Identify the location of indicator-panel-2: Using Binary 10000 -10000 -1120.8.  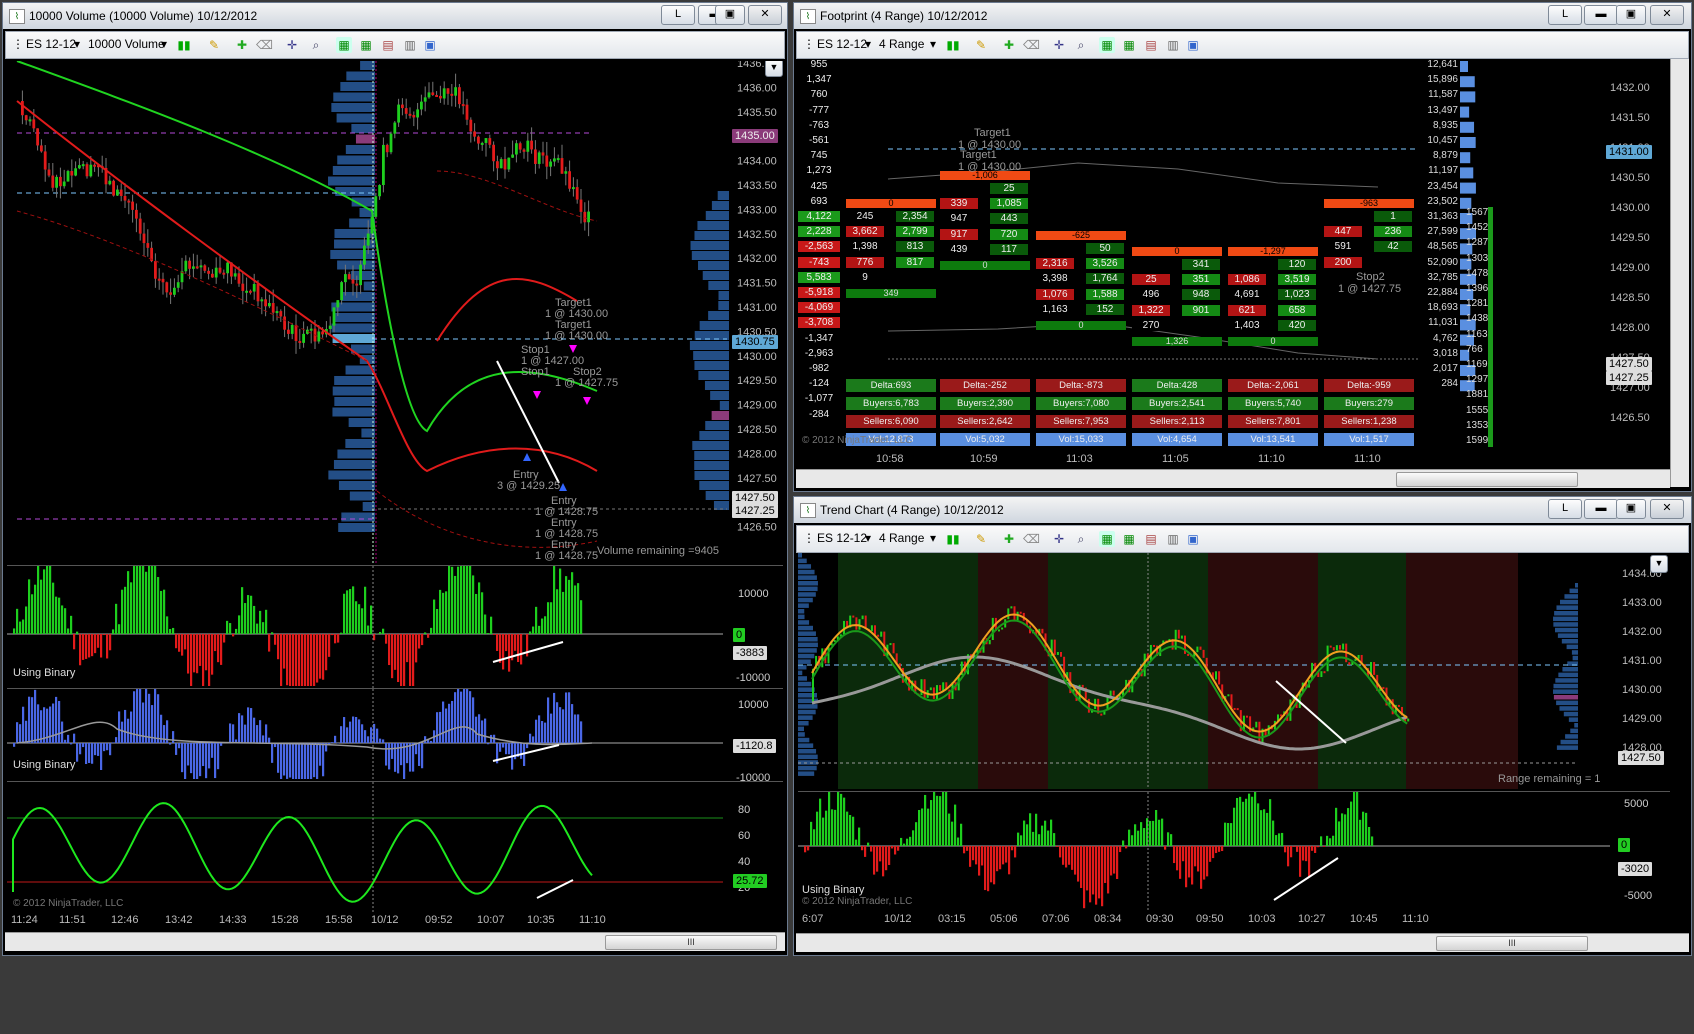
(395, 734).